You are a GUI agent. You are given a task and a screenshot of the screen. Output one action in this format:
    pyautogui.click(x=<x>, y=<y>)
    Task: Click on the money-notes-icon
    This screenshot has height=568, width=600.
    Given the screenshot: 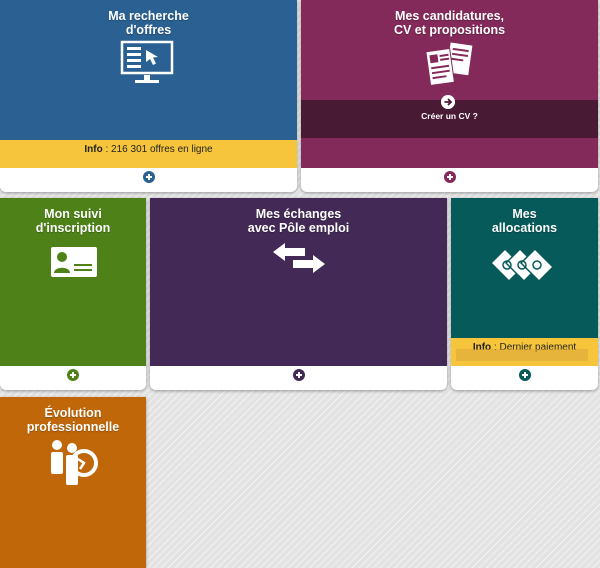 What is the action you would take?
    pyautogui.click(x=522, y=264)
    